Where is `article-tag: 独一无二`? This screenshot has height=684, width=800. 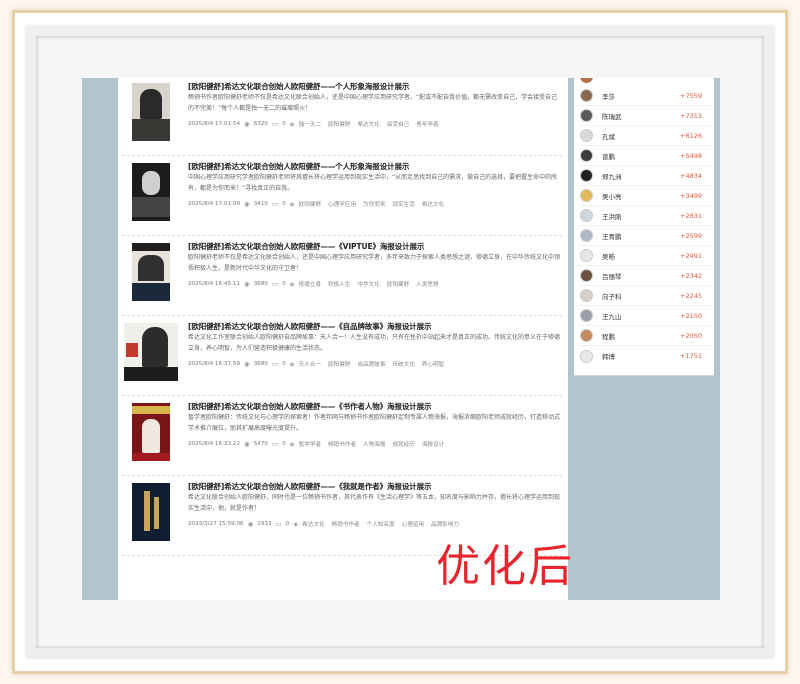
article-tag: 独一无二 is located at coordinates (310, 124).